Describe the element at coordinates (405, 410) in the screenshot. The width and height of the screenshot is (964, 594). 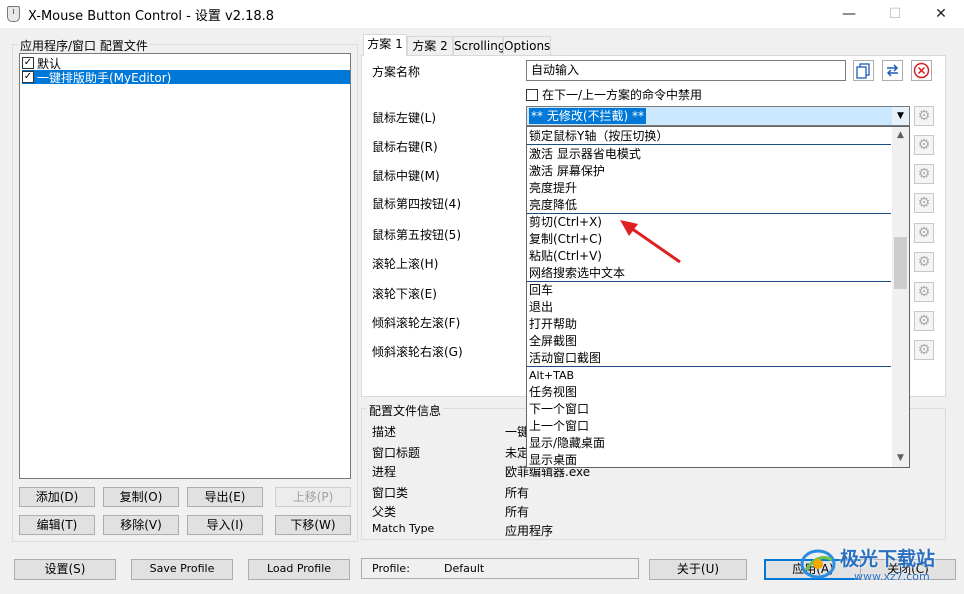
I see `profile-info-title: 配置文件信息` at that location.